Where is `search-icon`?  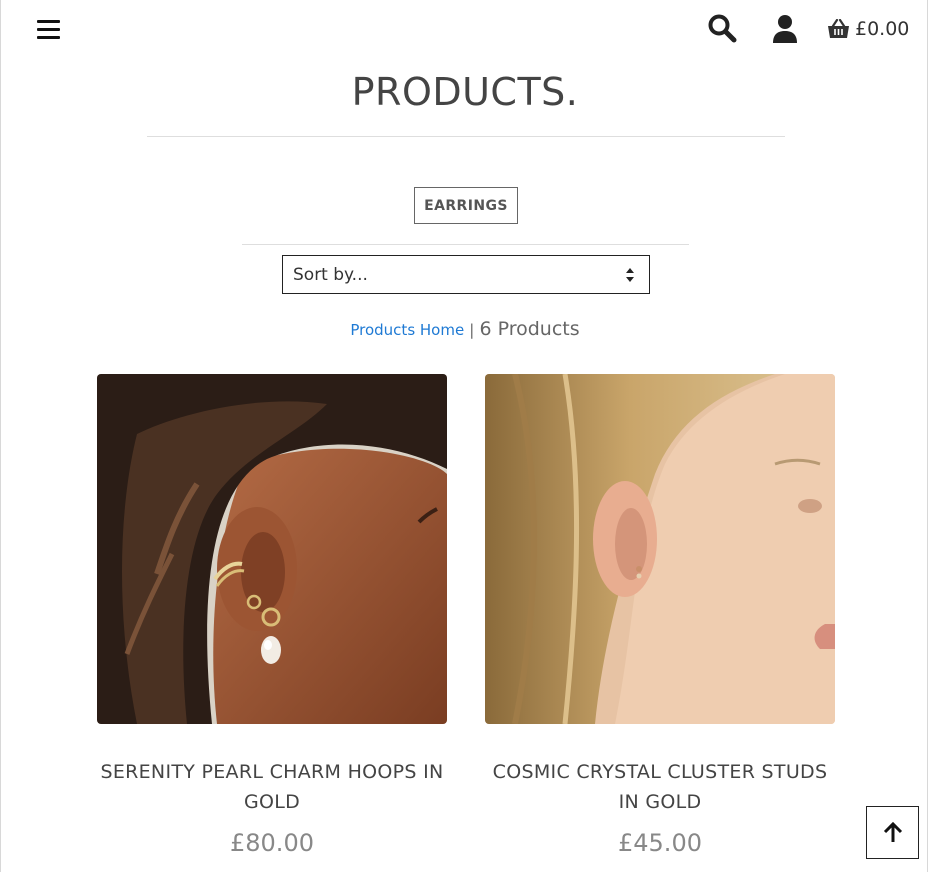
search-icon is located at coordinates (722, 28).